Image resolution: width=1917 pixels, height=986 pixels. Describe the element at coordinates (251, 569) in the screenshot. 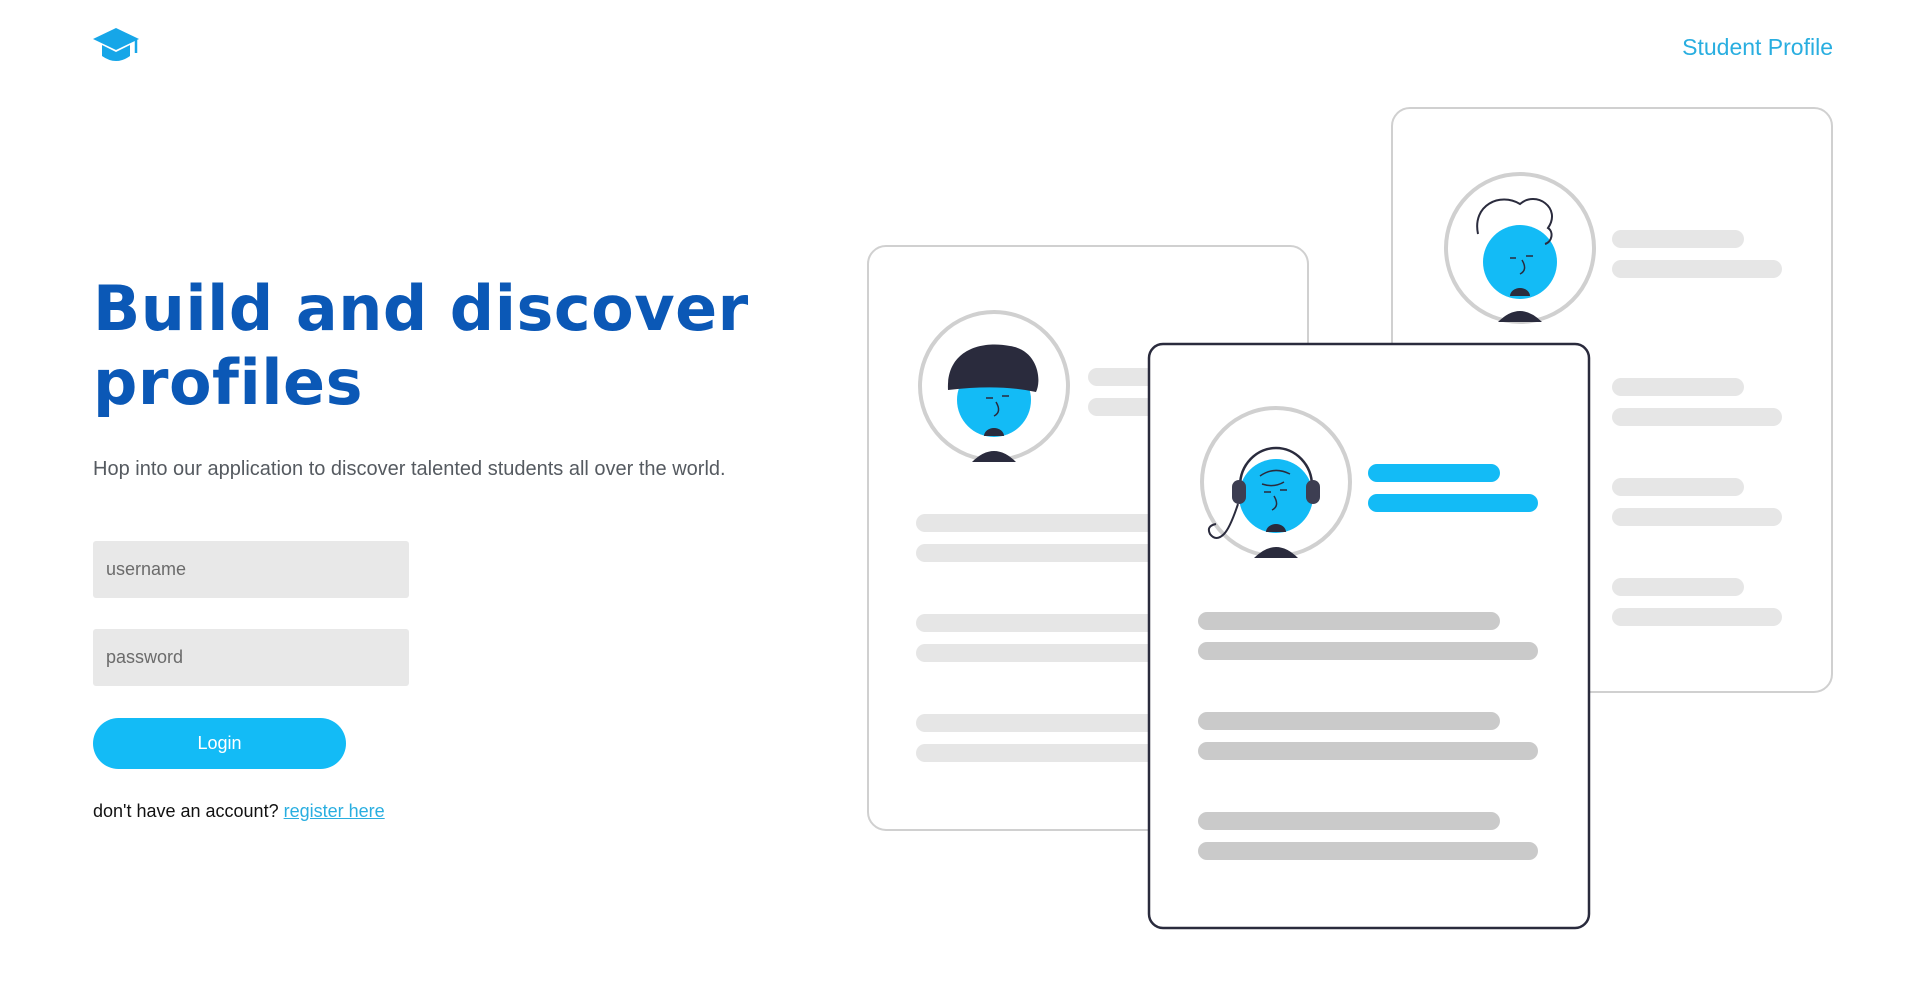

I see `username-input` at that location.